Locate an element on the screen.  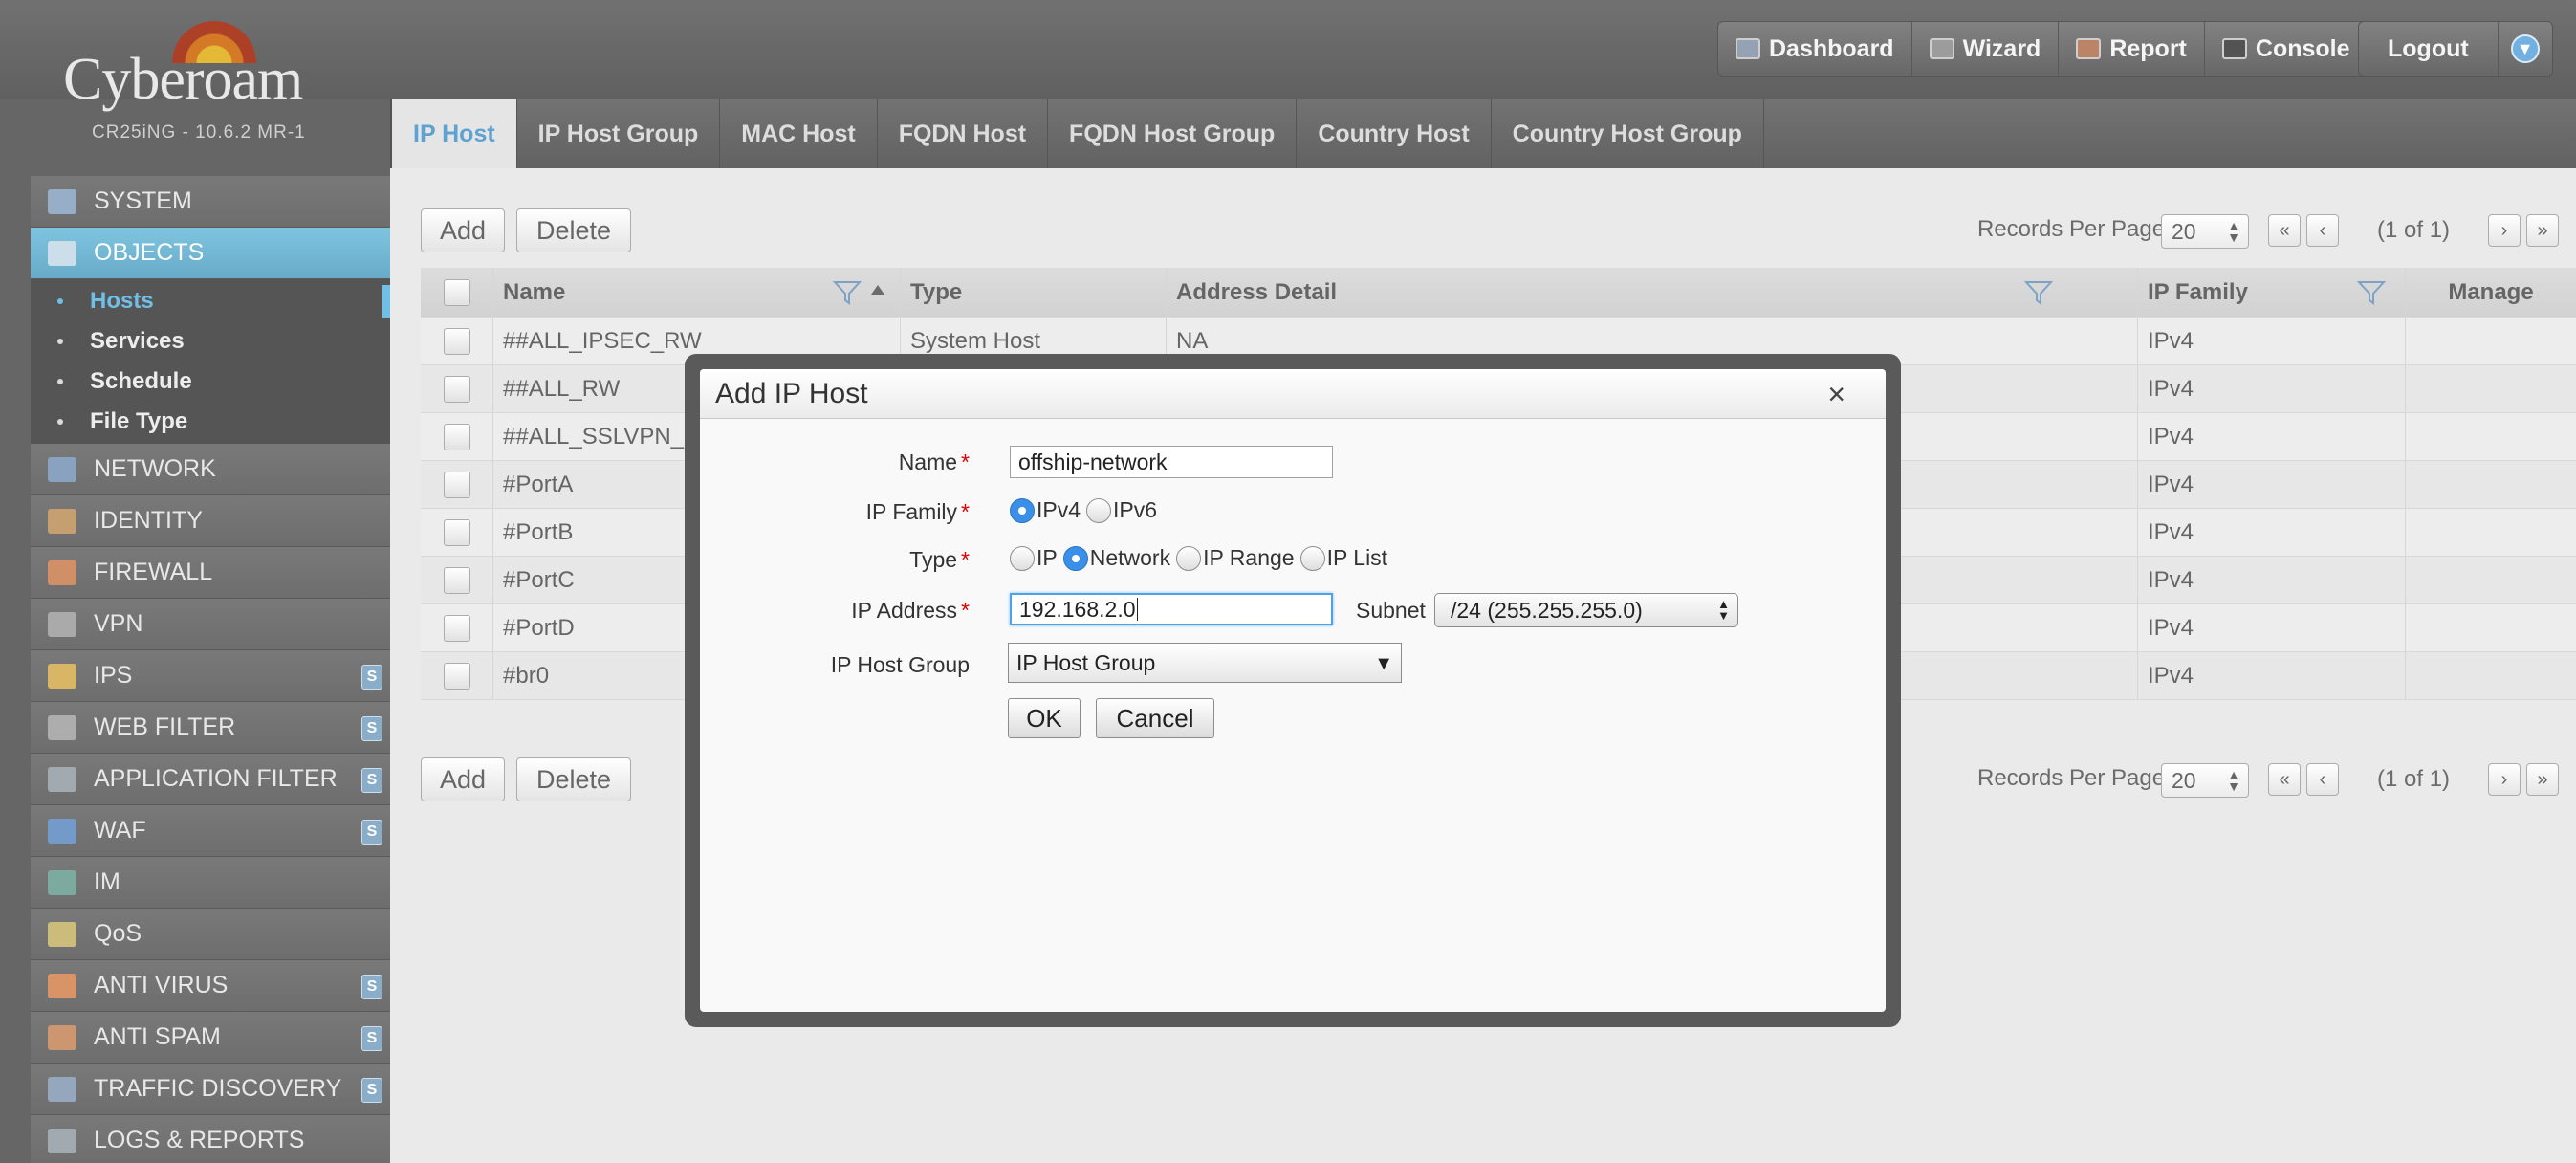
dropdown-arrow-icon: ▼ is located at coordinates (1383, 663).